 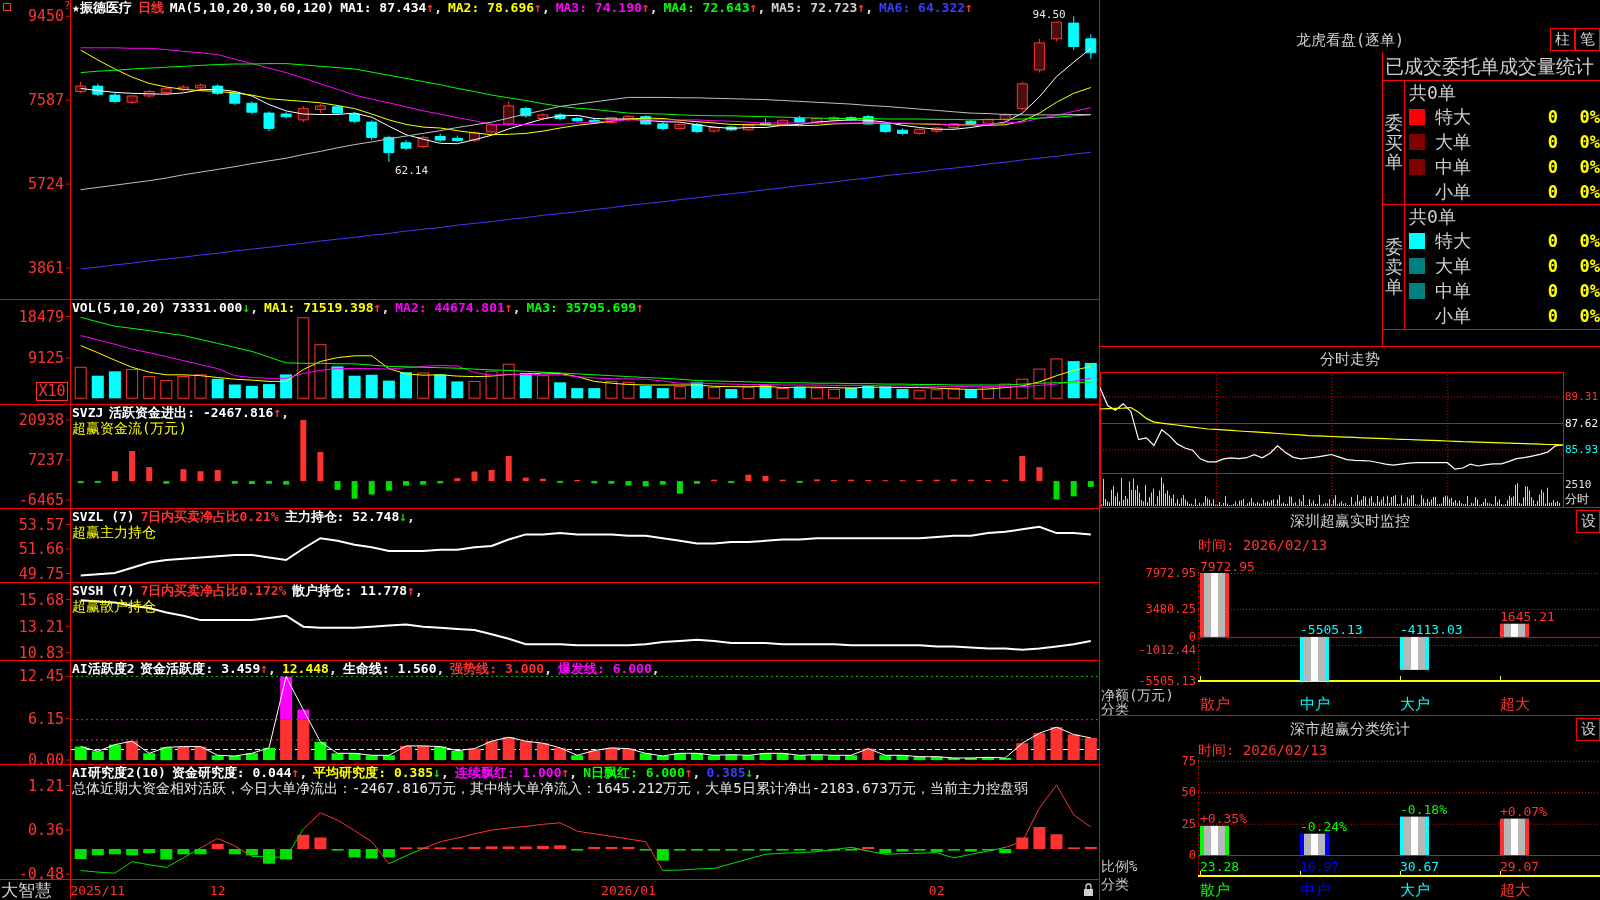 I want to click on axis-label: 9125, so click(x=45, y=357).